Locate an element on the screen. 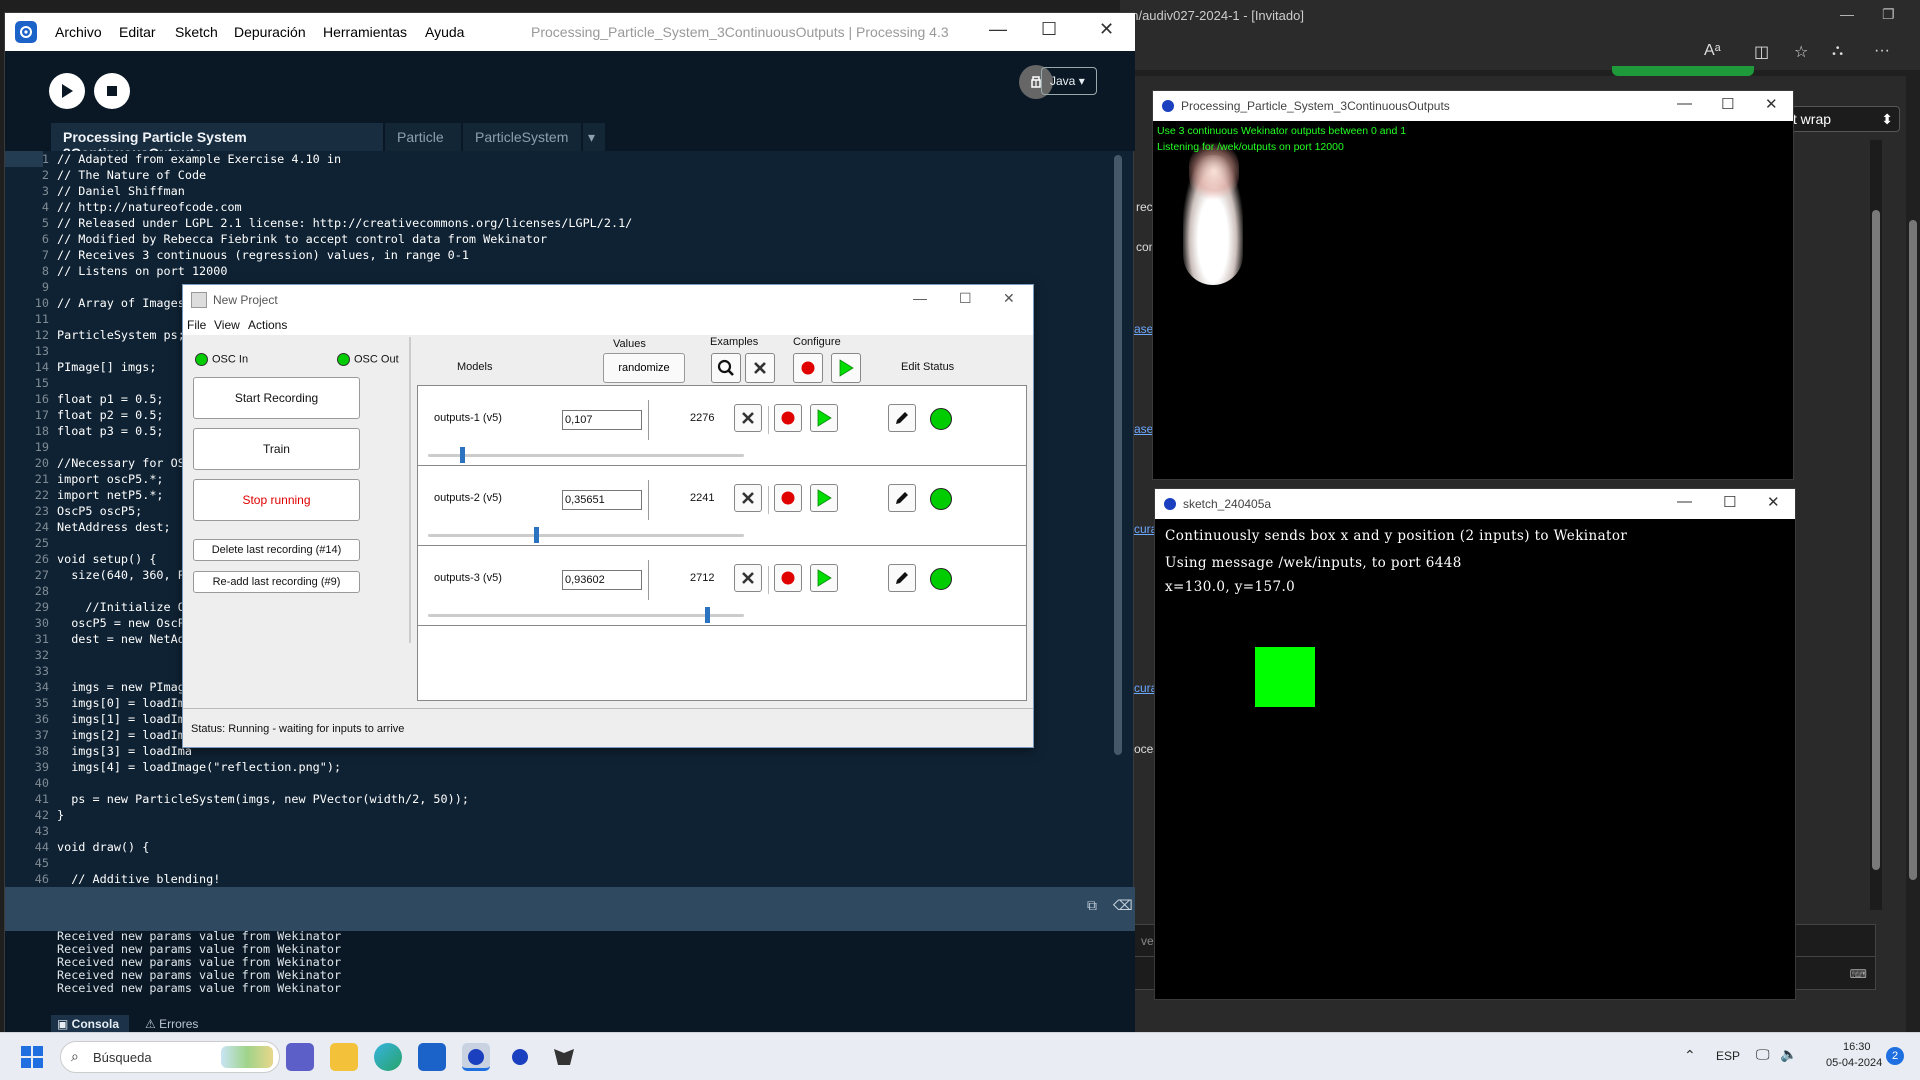 This screenshot has width=1920, height=1080. stop-running-button: Stop running is located at coordinates (276, 500).